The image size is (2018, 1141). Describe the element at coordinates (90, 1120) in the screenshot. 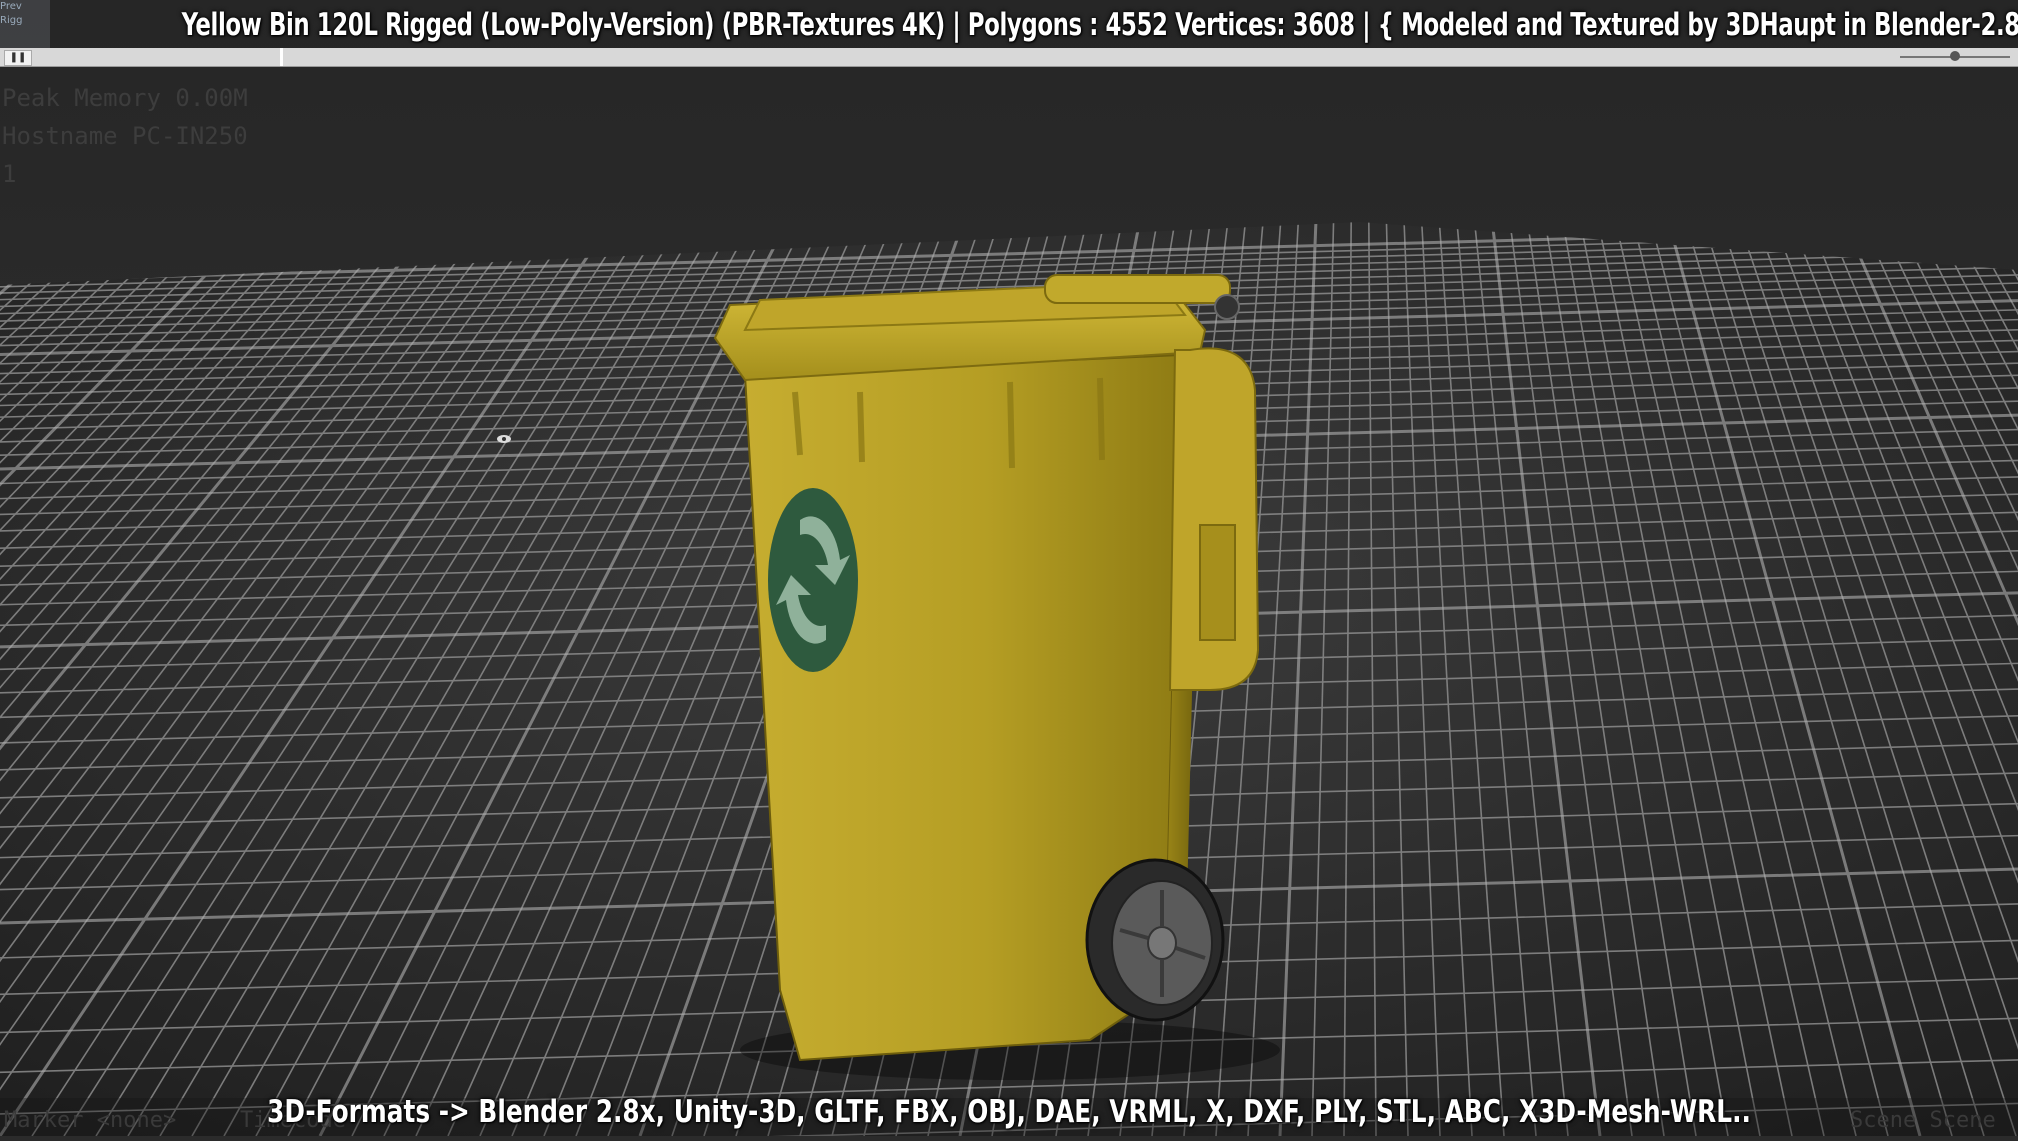

I see `marker-label: Marker <none>` at that location.